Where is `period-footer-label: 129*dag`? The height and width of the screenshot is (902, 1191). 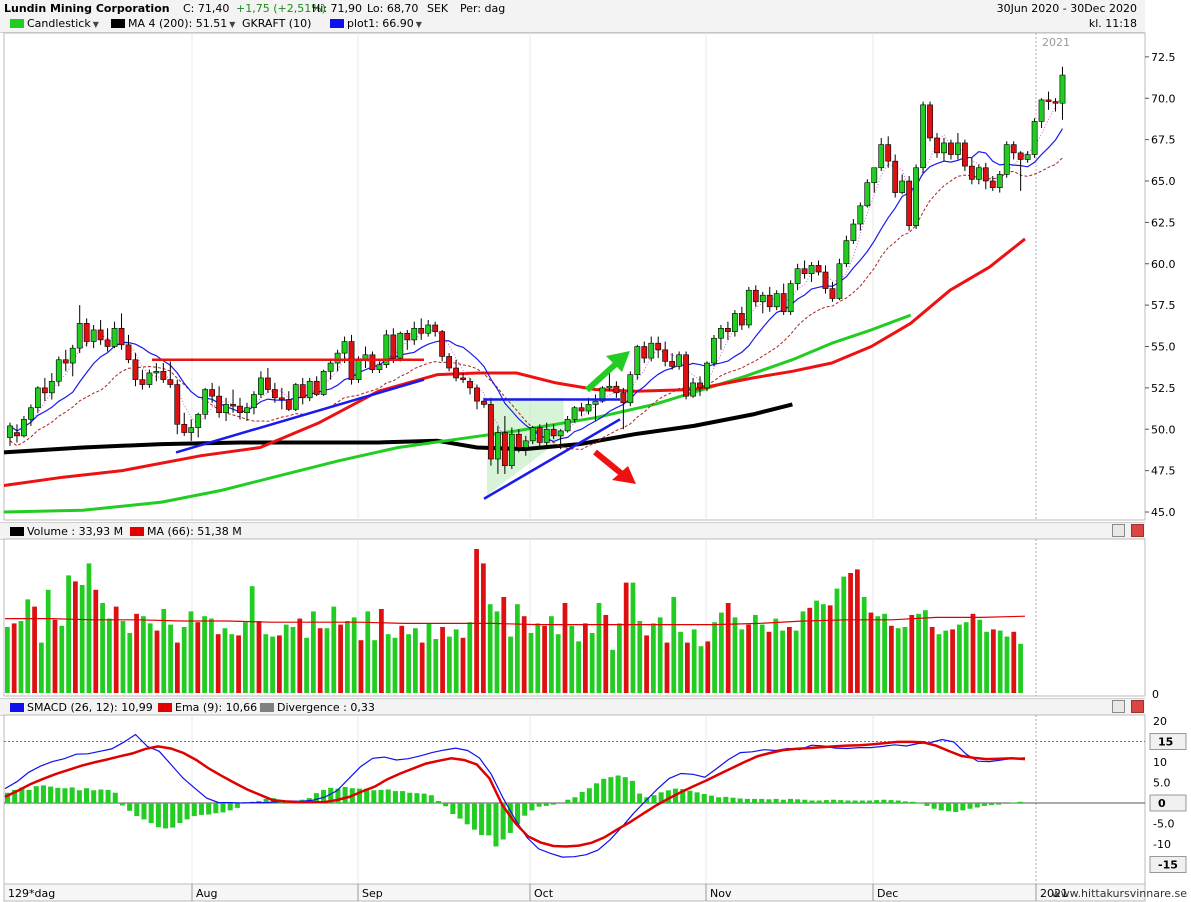
period-footer-label: 129*dag is located at coordinates (31, 893).